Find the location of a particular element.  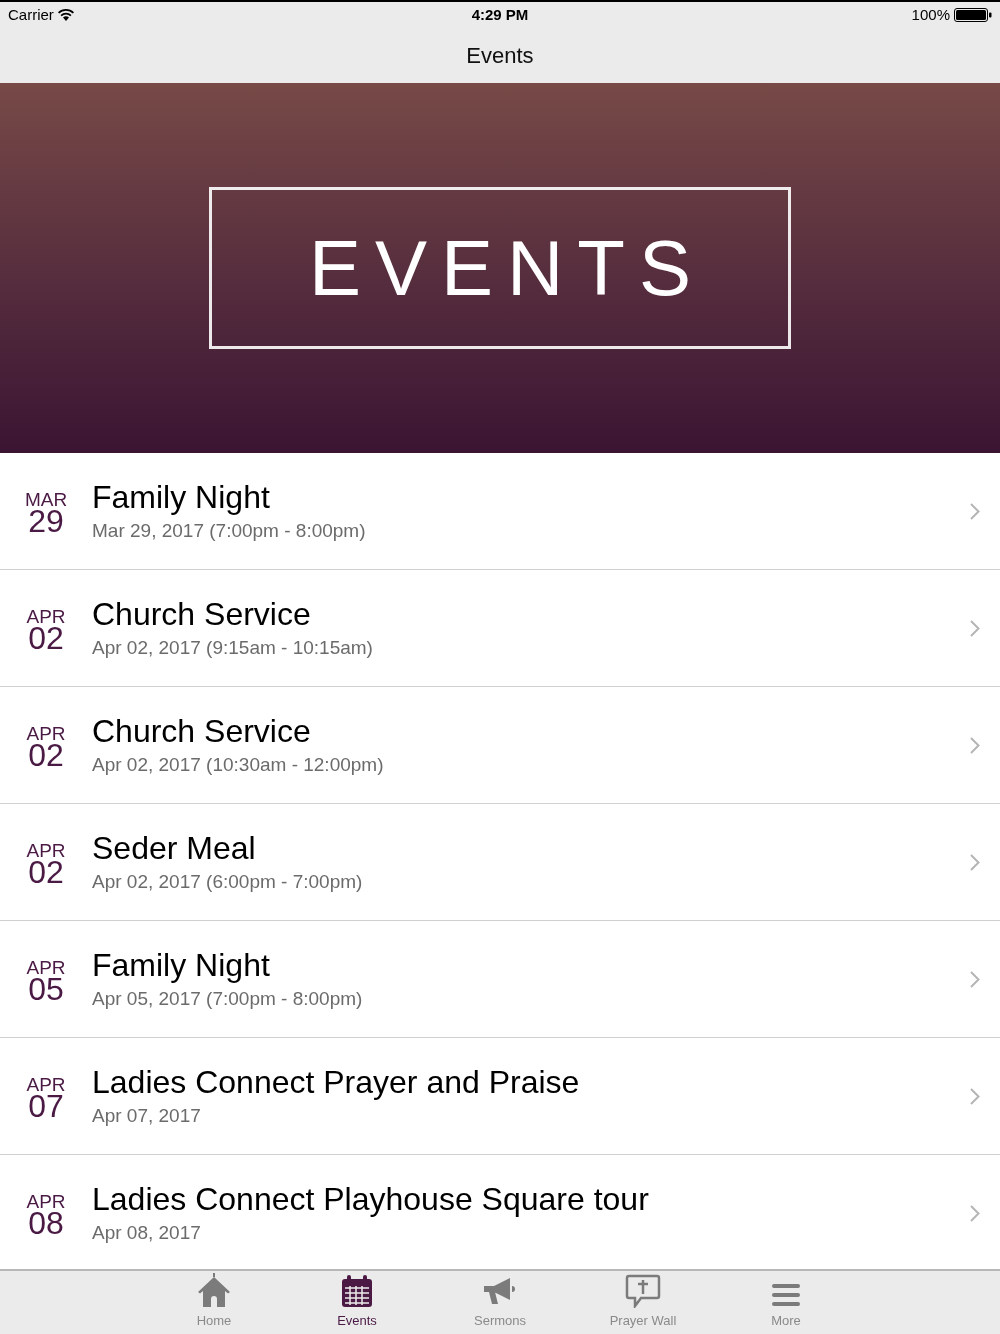

event-datetime: Mar 29, 2017 (7:00pm - 8:00pm) is located at coordinates (229, 530).